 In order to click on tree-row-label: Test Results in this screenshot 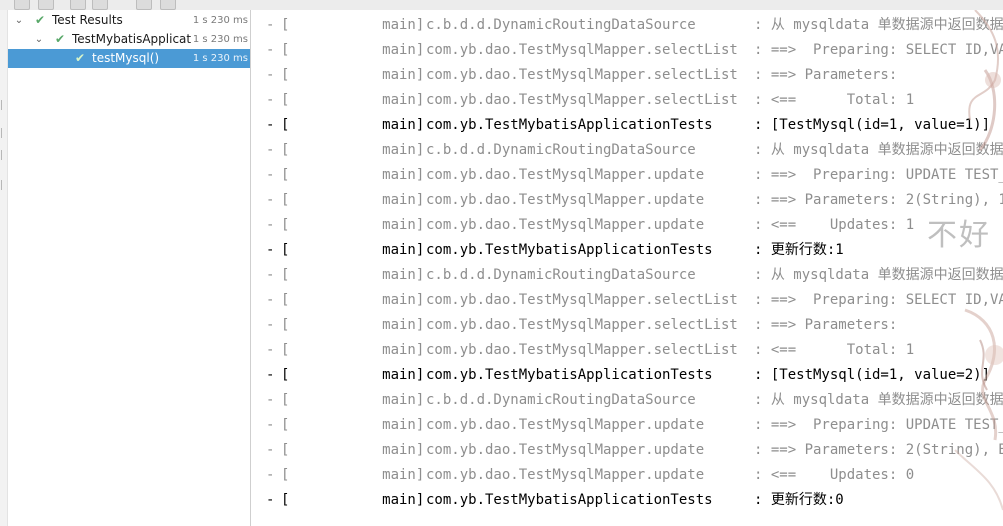, I will do `click(87, 20)`.